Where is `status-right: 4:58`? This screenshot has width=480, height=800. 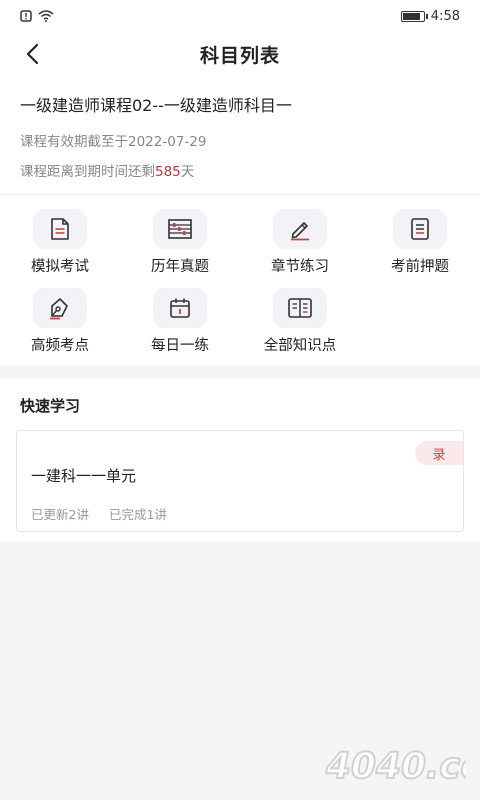 status-right: 4:58 is located at coordinates (430, 16).